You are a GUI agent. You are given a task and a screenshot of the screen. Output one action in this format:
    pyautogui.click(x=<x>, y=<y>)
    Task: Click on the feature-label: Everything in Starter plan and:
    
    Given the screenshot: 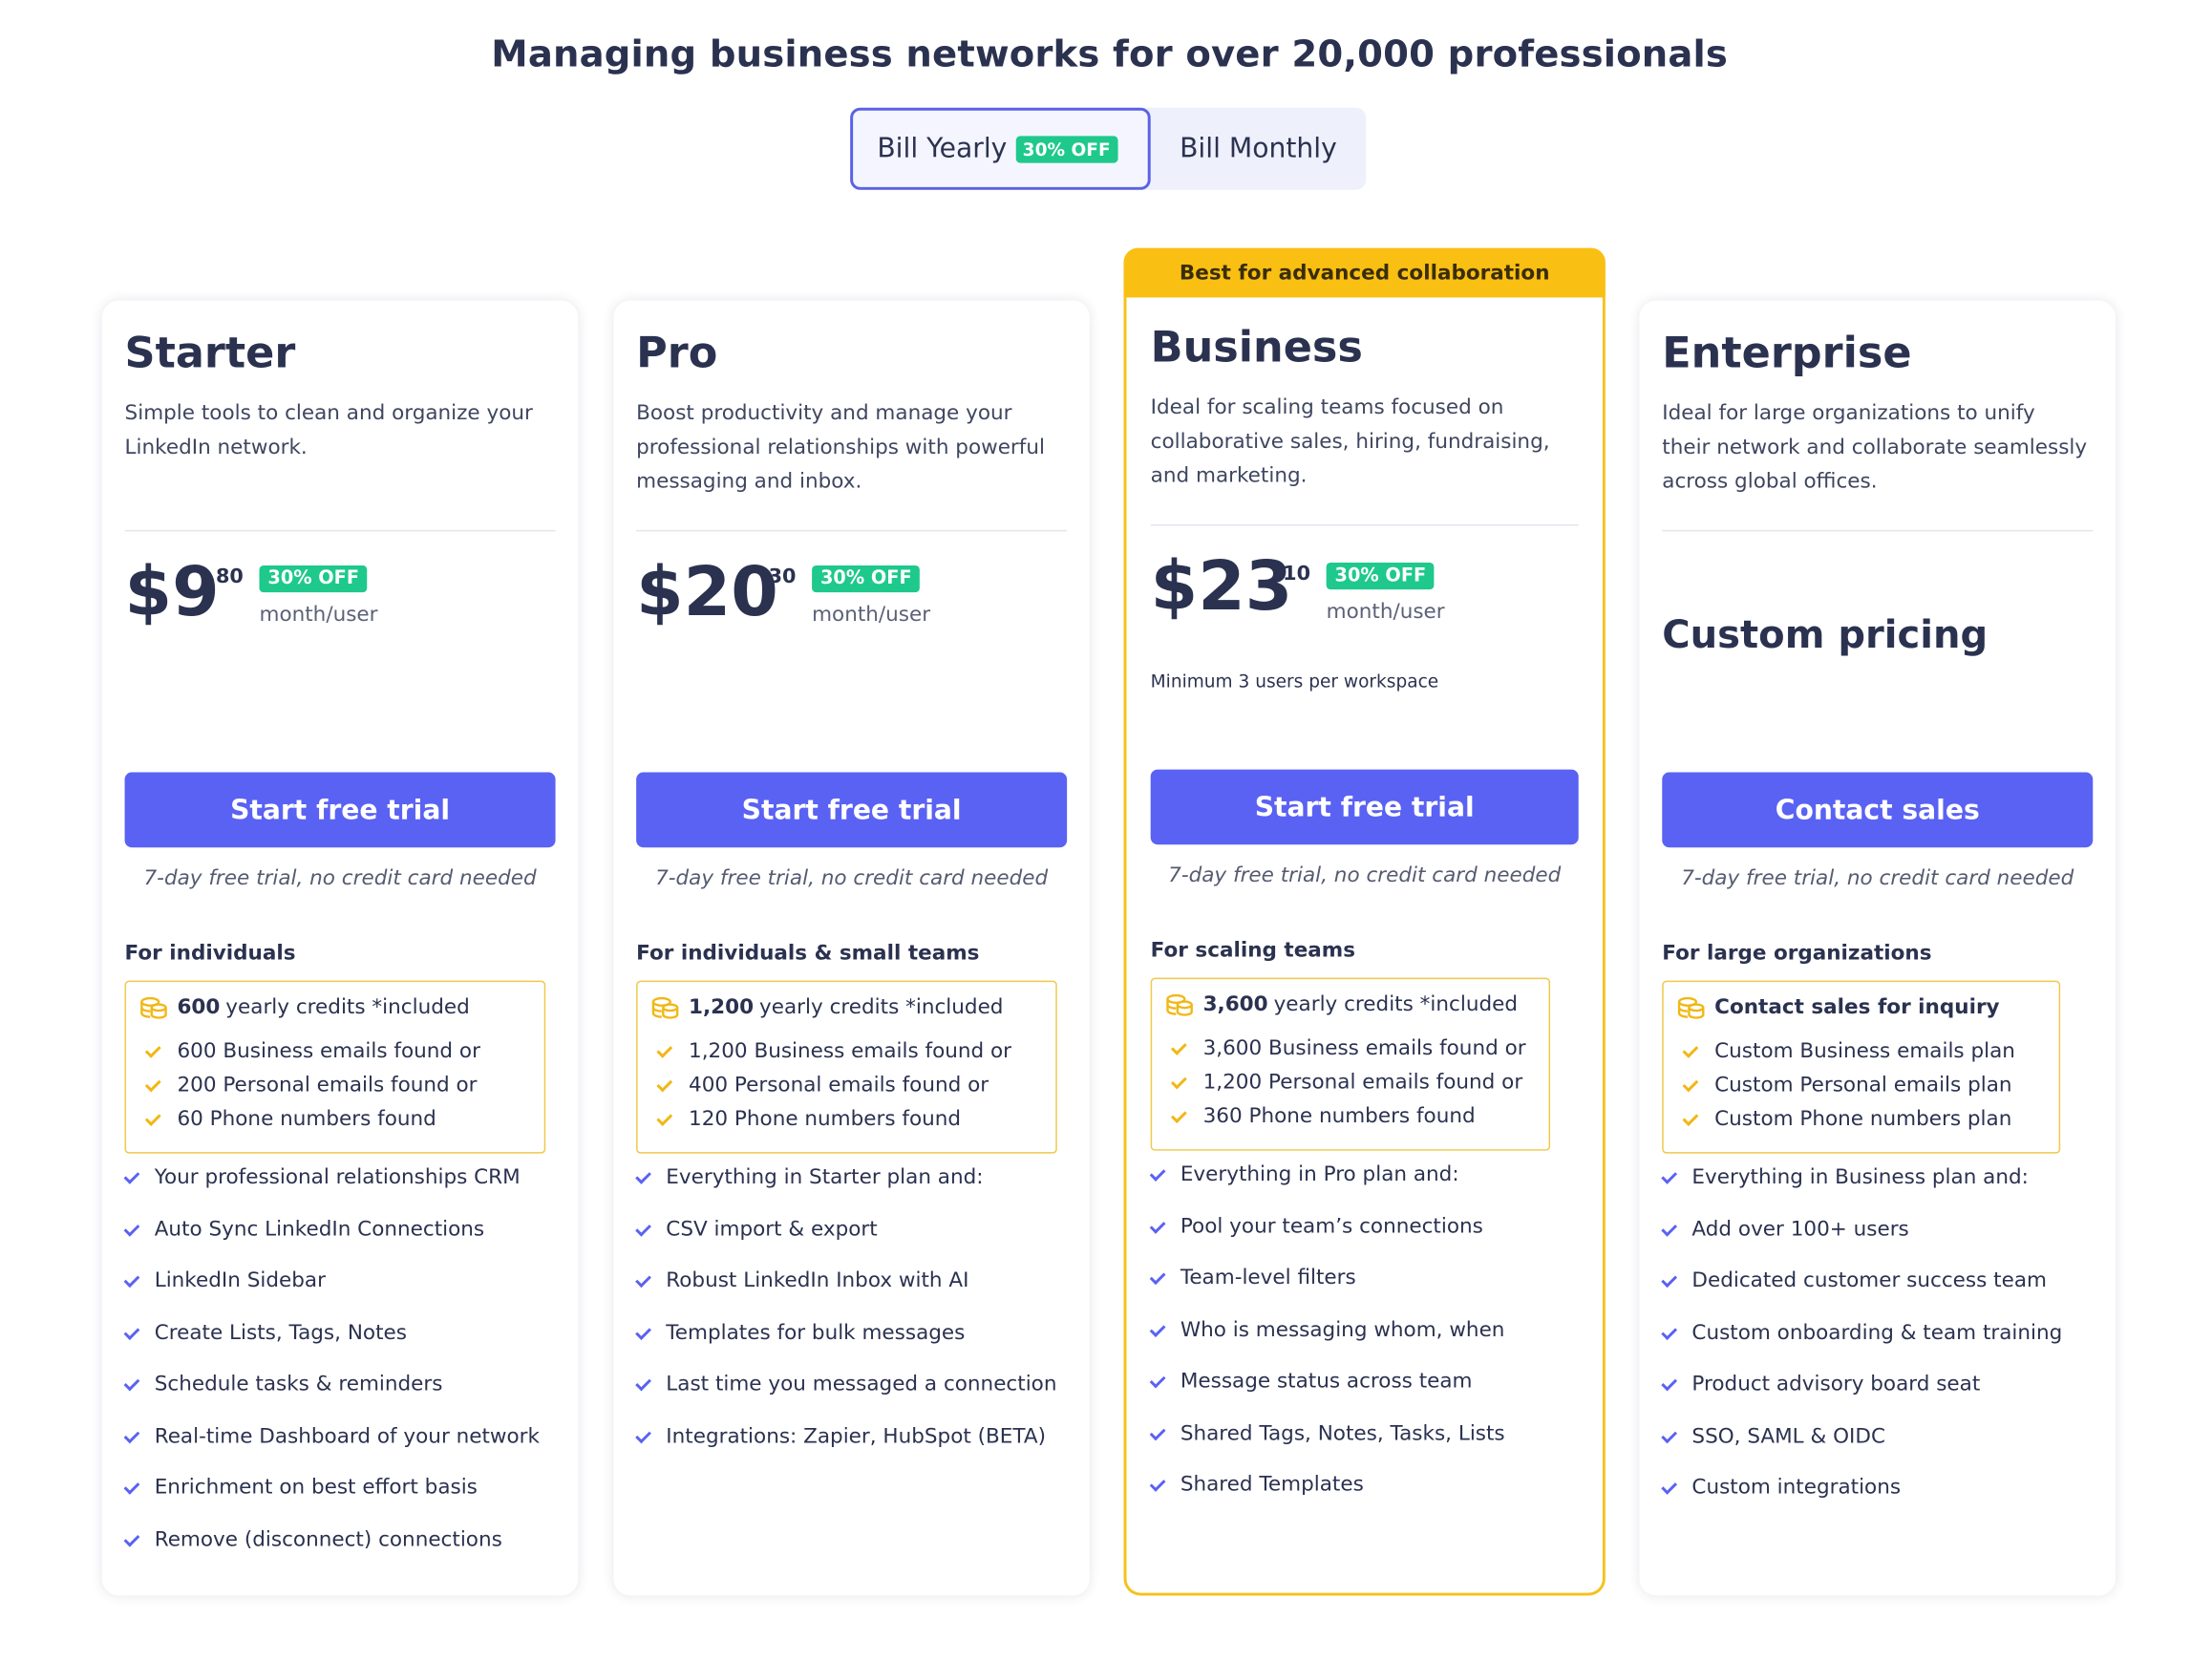 What is the action you would take?
    pyautogui.click(x=825, y=1177)
    